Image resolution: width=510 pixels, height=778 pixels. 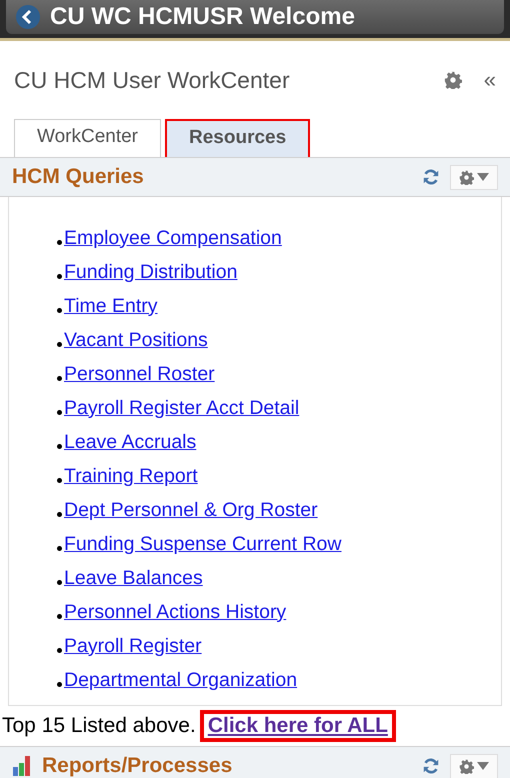 I want to click on query-link: Employee Compensation, so click(x=173, y=238).